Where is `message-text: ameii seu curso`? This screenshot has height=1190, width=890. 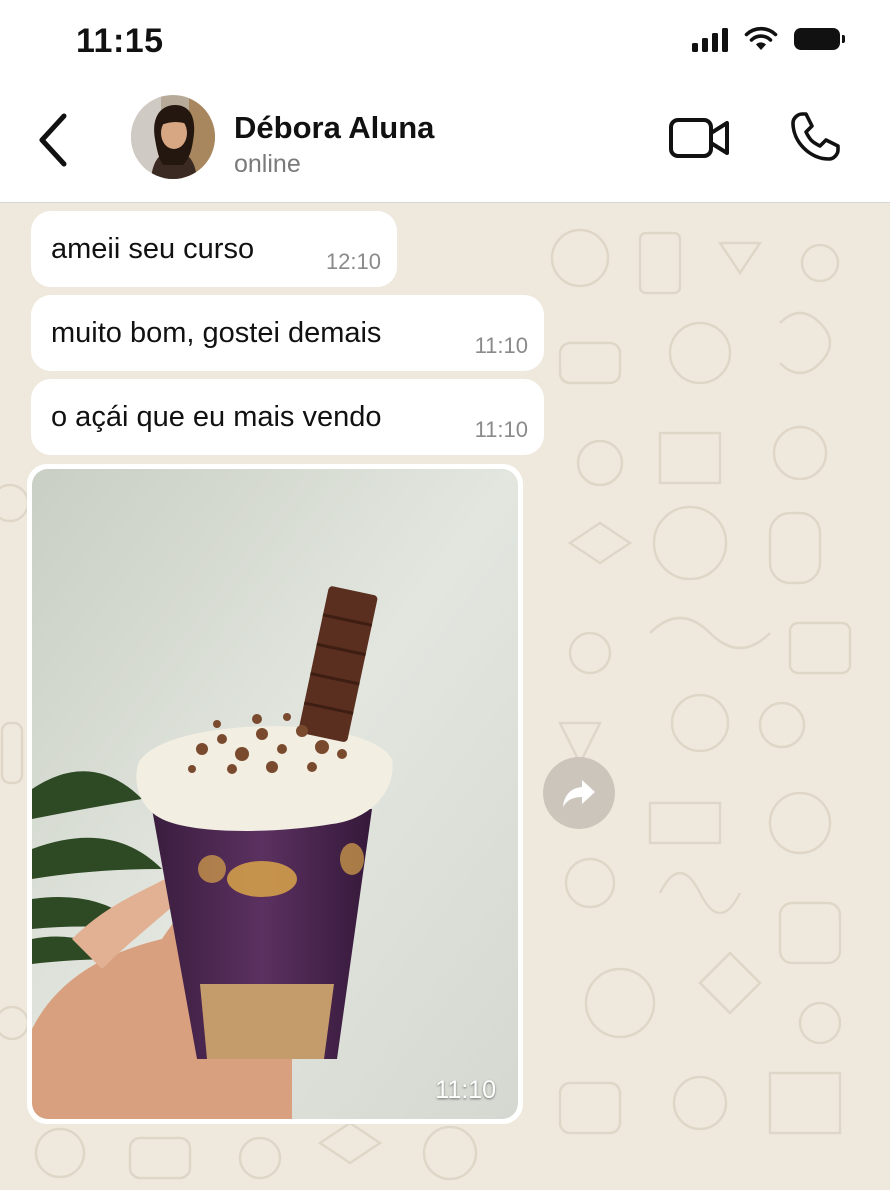
message-text: ameii seu curso is located at coordinates (153, 249).